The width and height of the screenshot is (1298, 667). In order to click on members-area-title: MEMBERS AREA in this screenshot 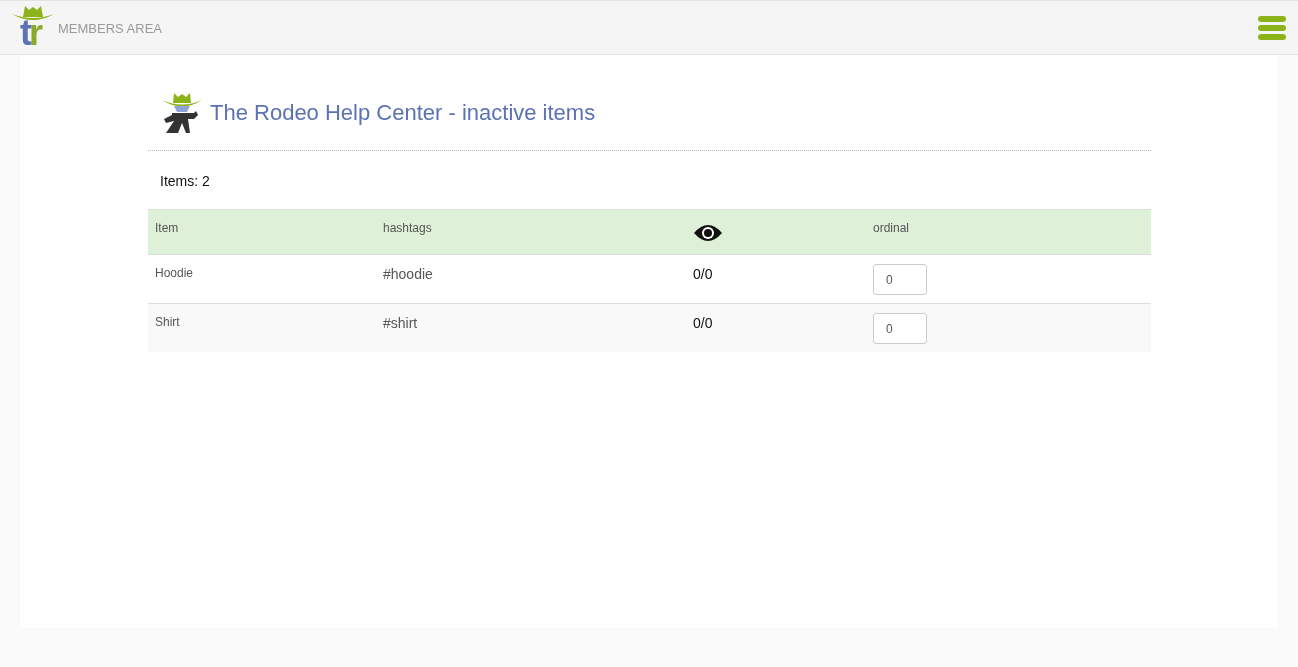, I will do `click(110, 28)`.